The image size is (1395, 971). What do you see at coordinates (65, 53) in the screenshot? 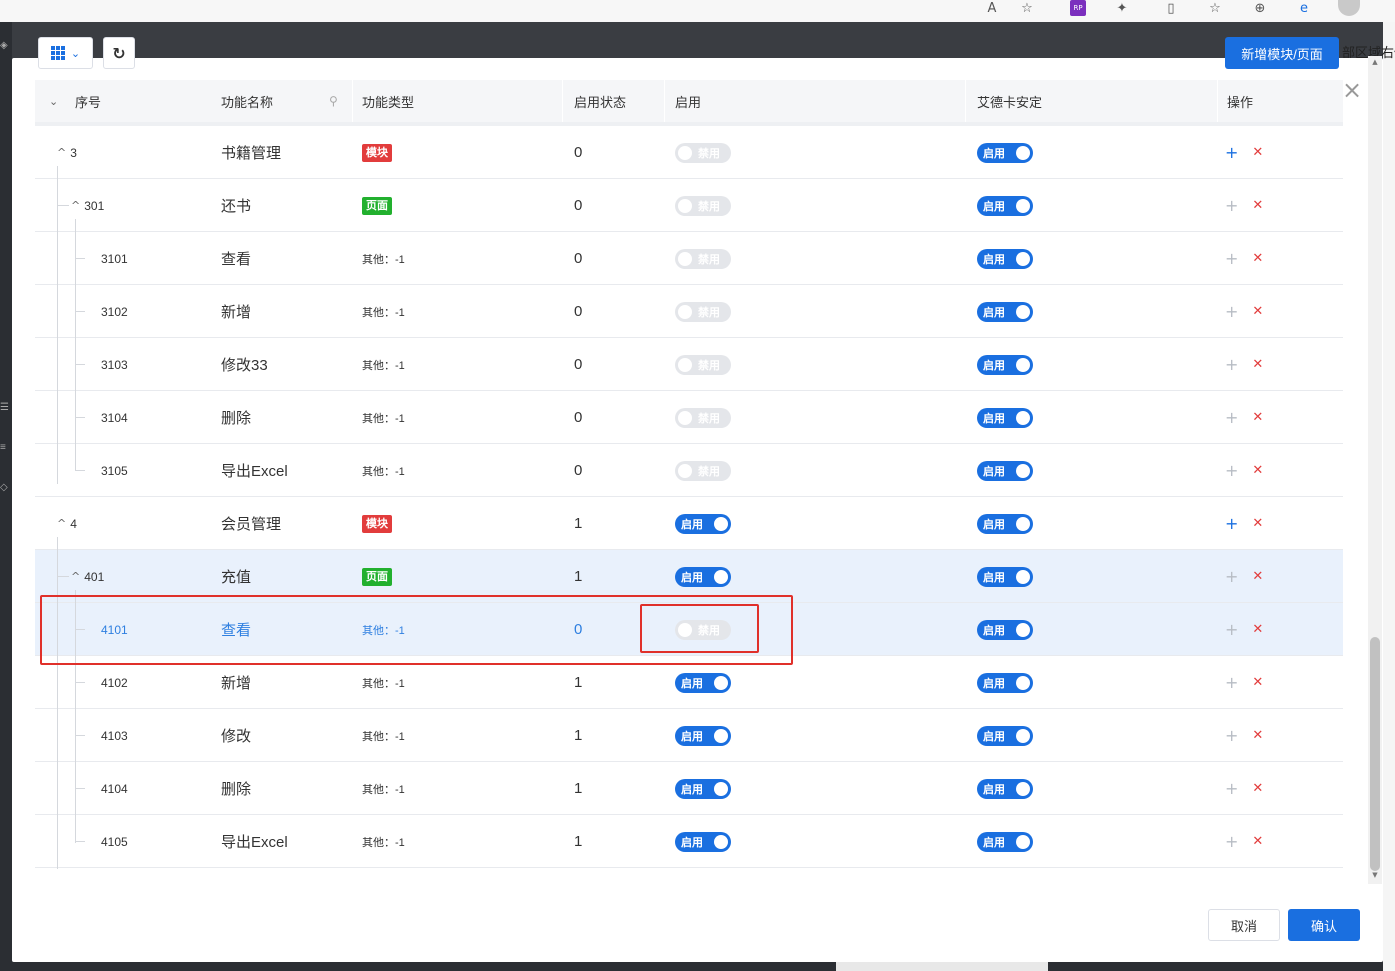
I see `view-switch-button: ⌄` at bounding box center [65, 53].